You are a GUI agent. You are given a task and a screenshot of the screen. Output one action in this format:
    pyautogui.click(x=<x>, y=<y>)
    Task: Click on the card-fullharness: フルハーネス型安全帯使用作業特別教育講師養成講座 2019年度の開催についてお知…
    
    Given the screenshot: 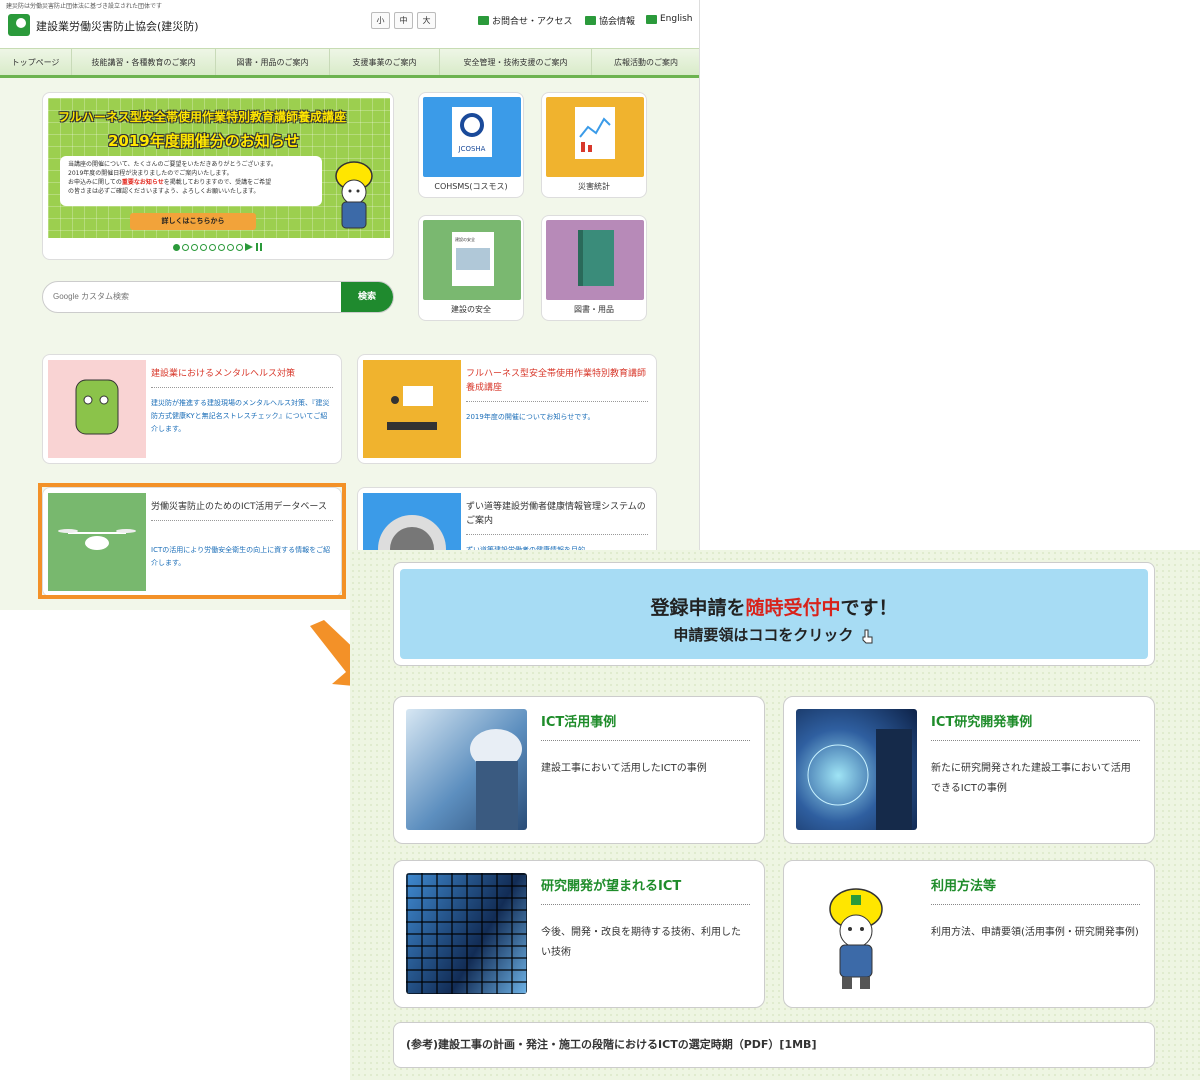 What is the action you would take?
    pyautogui.click(x=507, y=409)
    